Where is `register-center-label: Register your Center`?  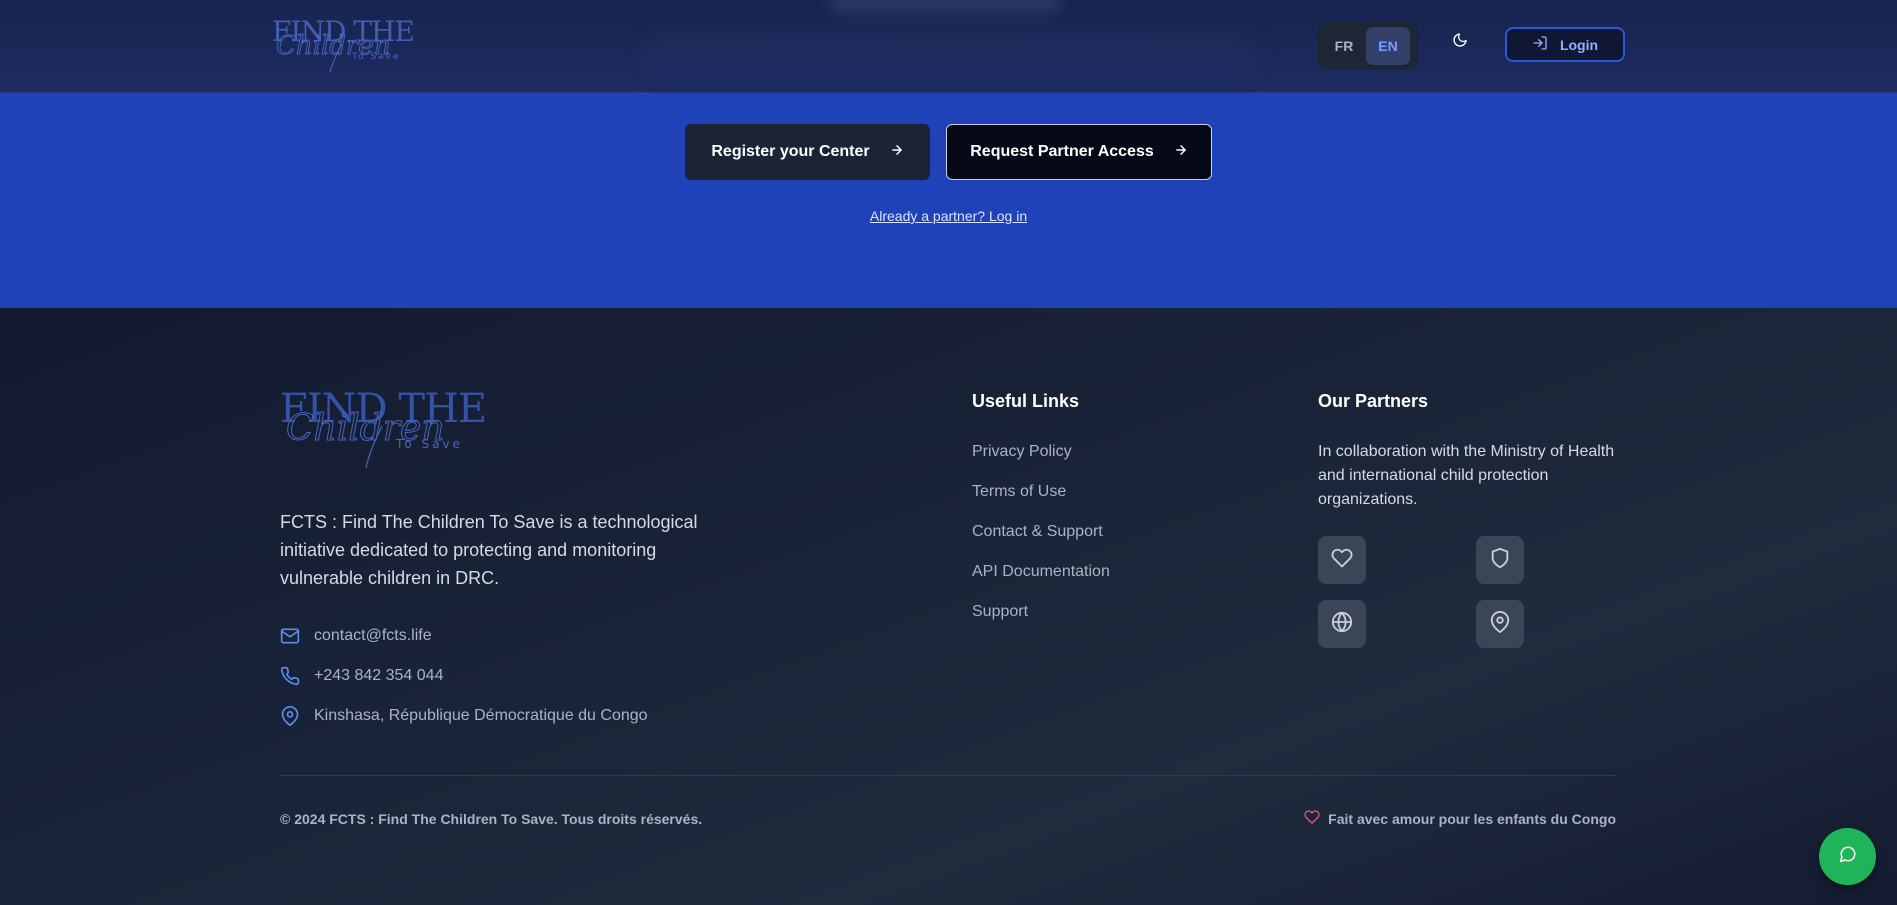 register-center-label: Register your Center is located at coordinates (790, 151).